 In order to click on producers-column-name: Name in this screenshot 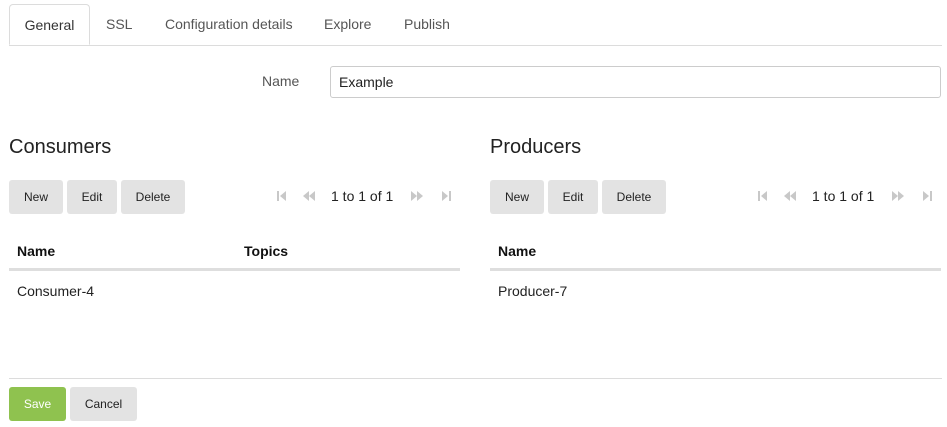, I will do `click(517, 251)`.